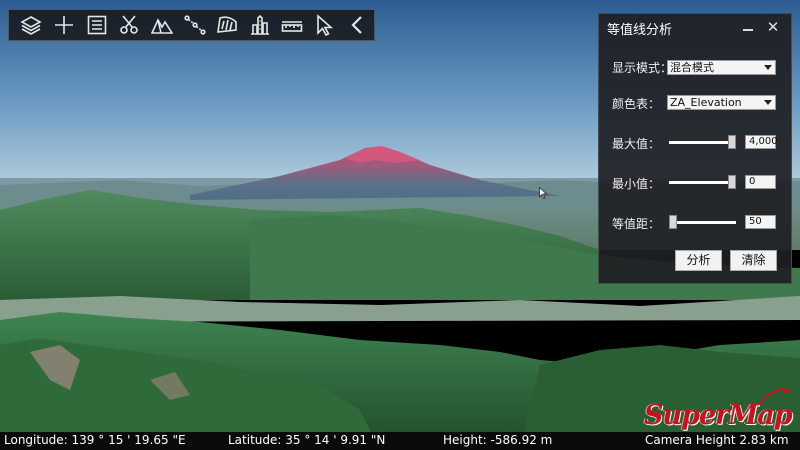  Describe the element at coordinates (292, 25) in the screenshot. I see `ruler-icon` at that location.